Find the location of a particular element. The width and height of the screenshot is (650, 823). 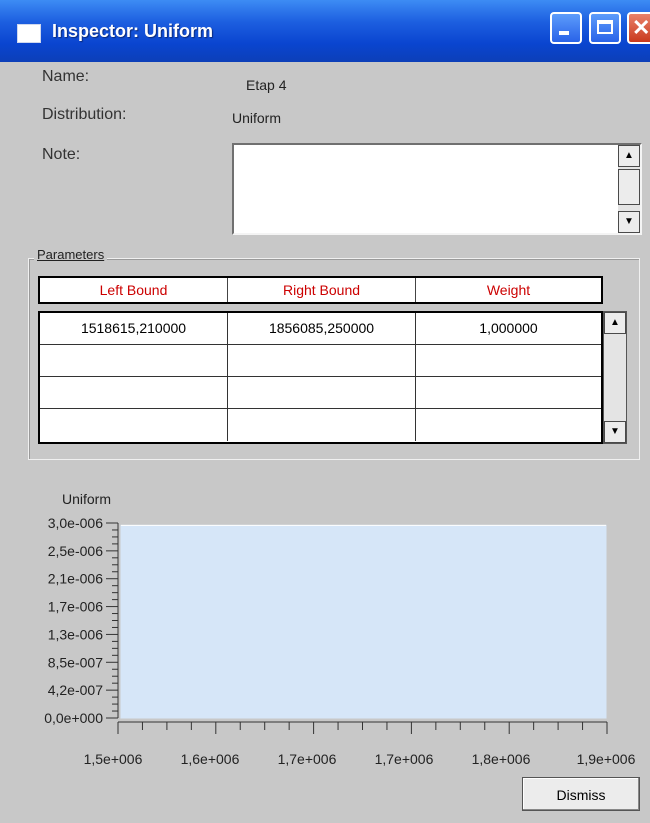

parameters-table: 1518615,210000 1856085,250000 1,000000 is located at coordinates (320, 377).